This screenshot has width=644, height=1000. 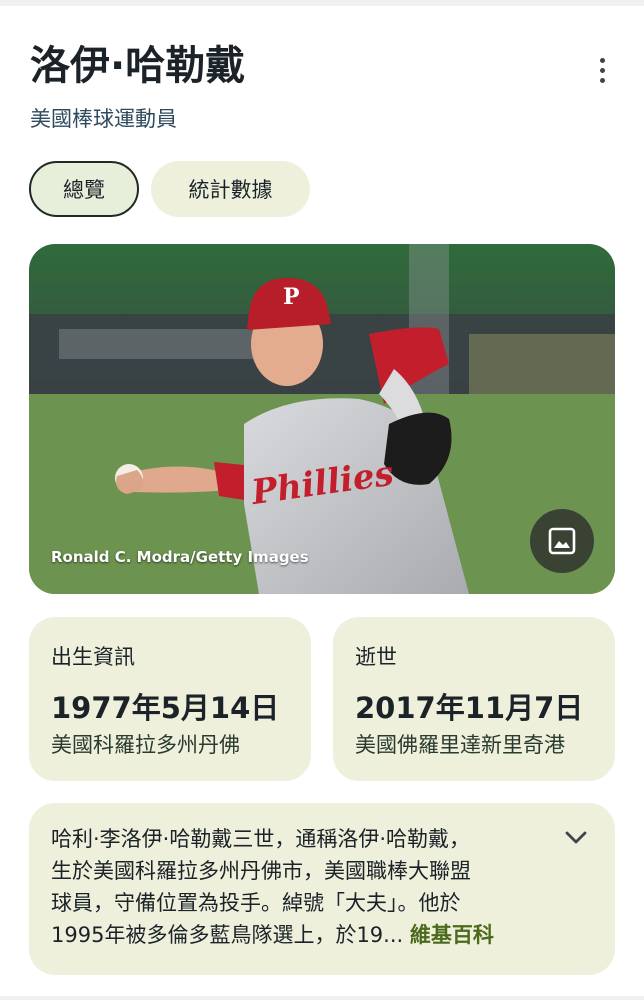 I want to click on death-label: 逝世, so click(x=376, y=657).